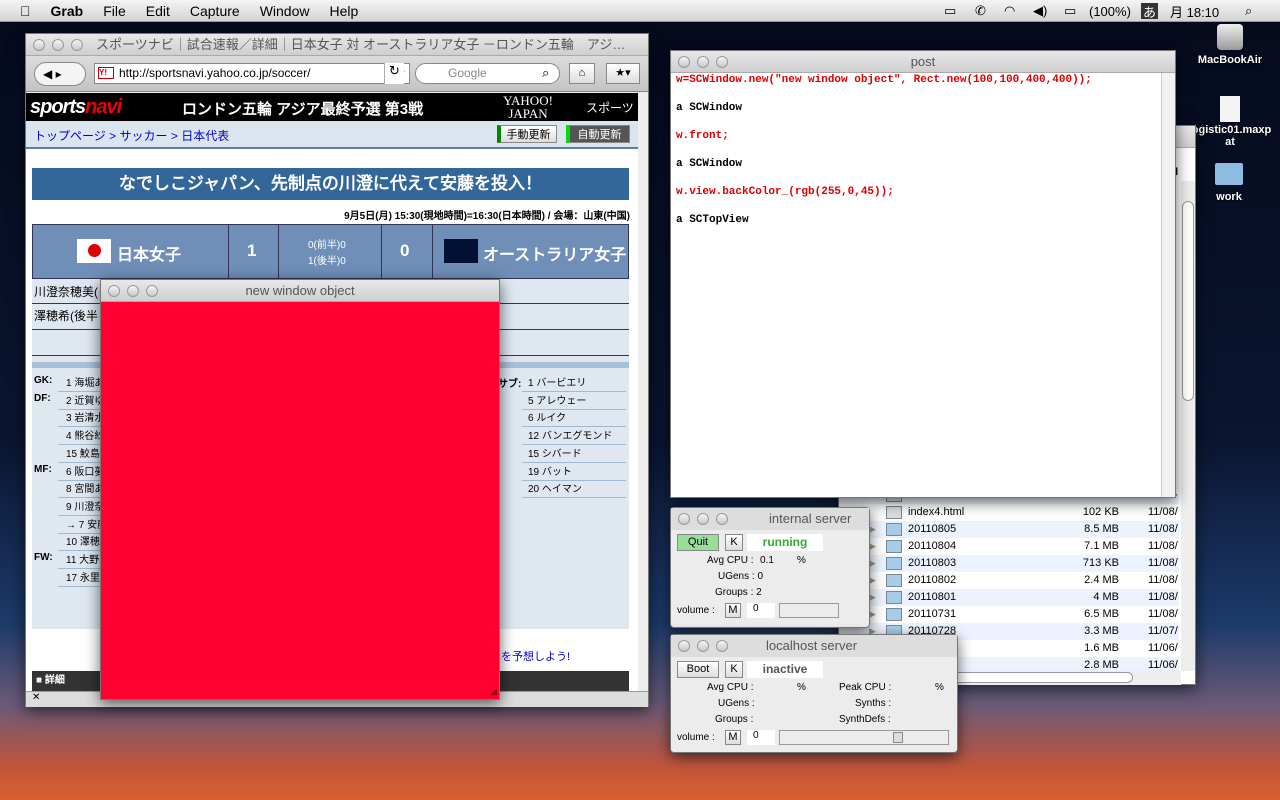  What do you see at coordinates (1009, 512) in the screenshot?
I see `file-row: index4.html 102 KB 11/08/` at bounding box center [1009, 512].